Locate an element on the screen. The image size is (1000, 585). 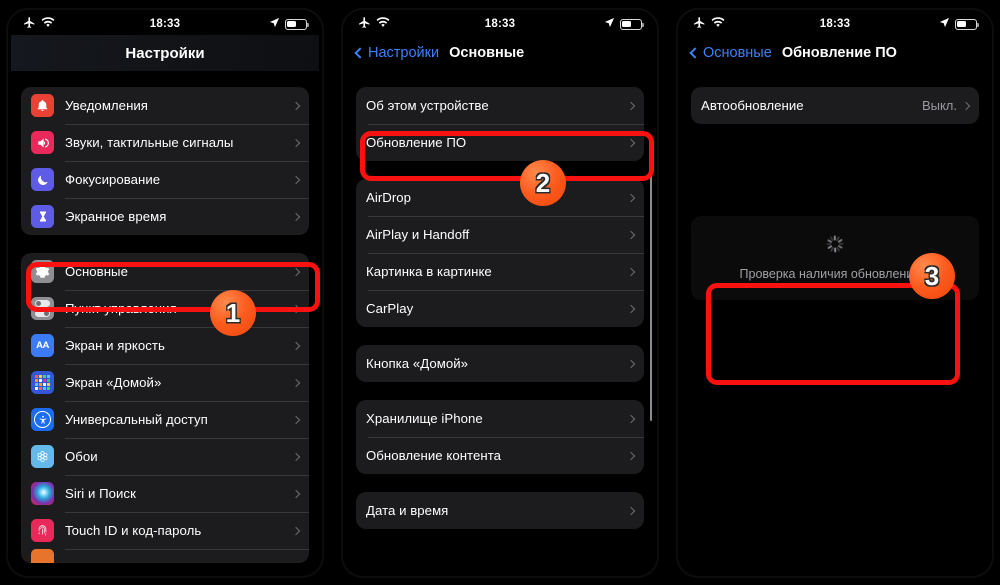
row-display-brightness: AA Экран и яркость is located at coordinates (165, 345).